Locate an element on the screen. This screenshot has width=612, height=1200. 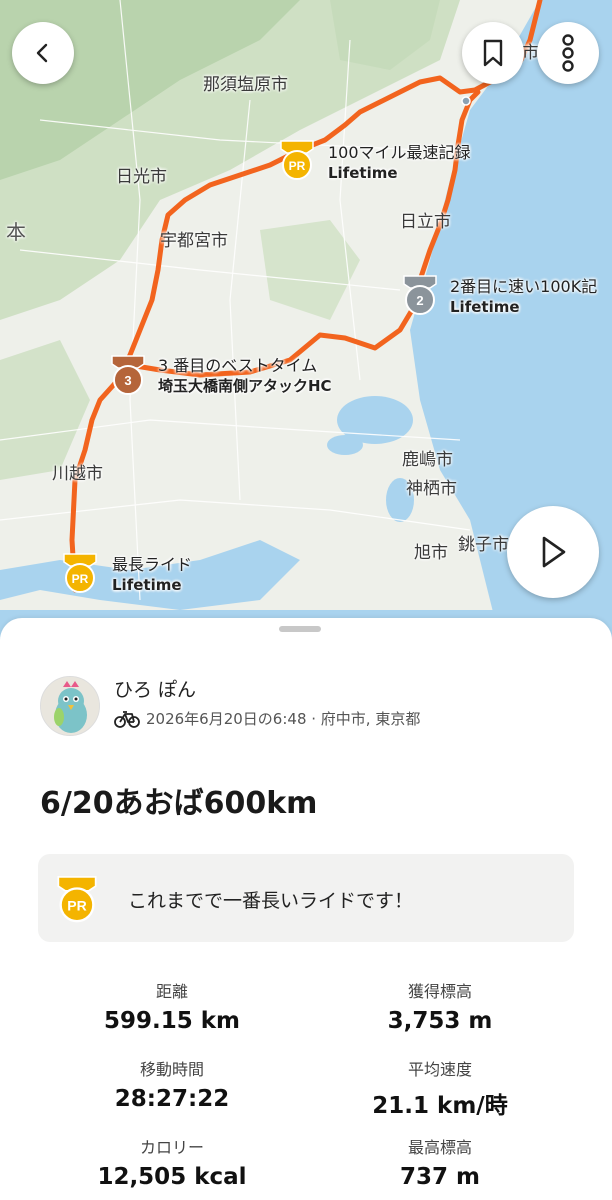
stat-value: 12,505 kcal is located at coordinates (172, 1177).